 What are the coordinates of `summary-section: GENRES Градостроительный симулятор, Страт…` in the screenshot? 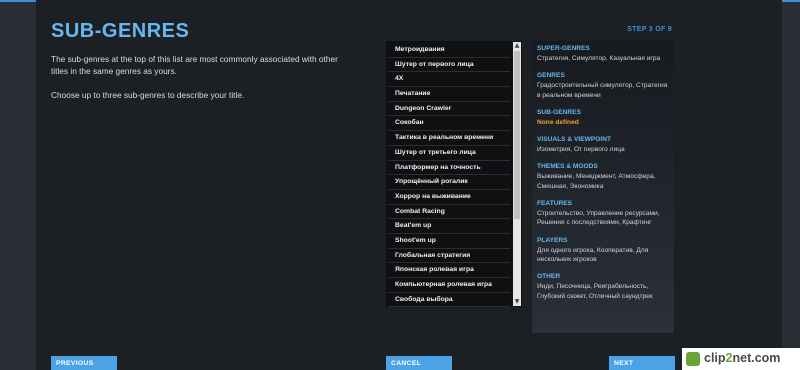 It's located at (603, 86).